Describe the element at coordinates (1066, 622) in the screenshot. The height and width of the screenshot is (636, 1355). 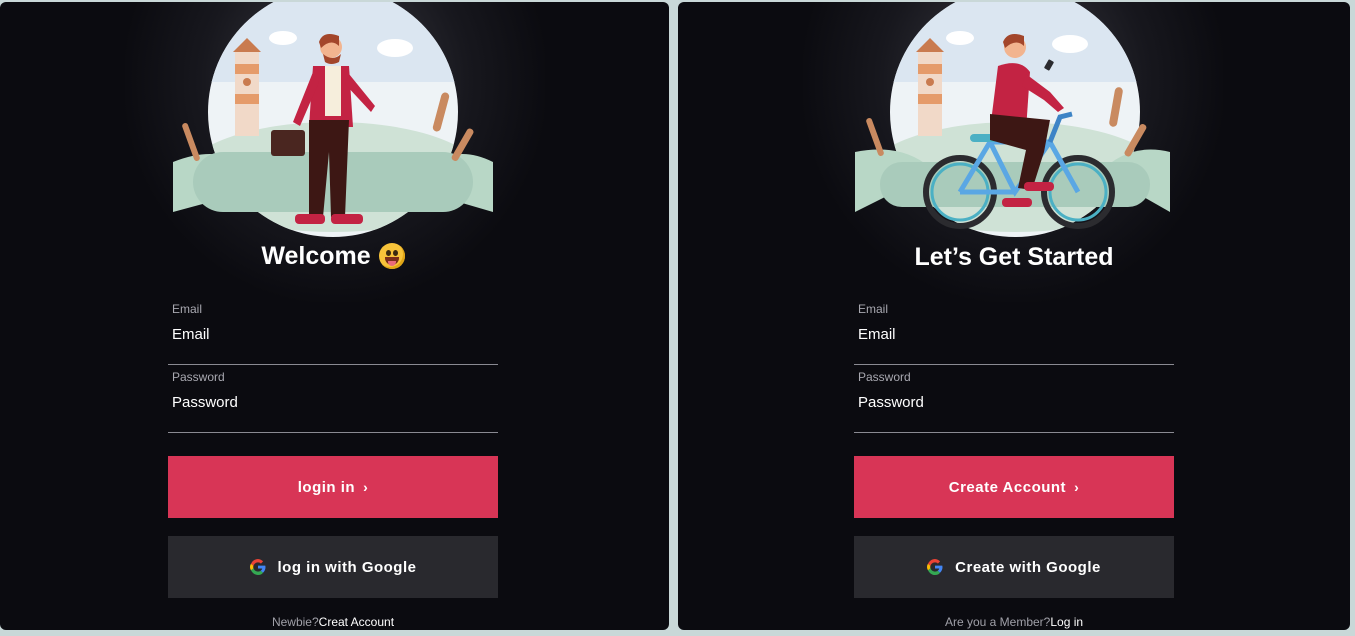
I see `log-in-link: Log in` at that location.